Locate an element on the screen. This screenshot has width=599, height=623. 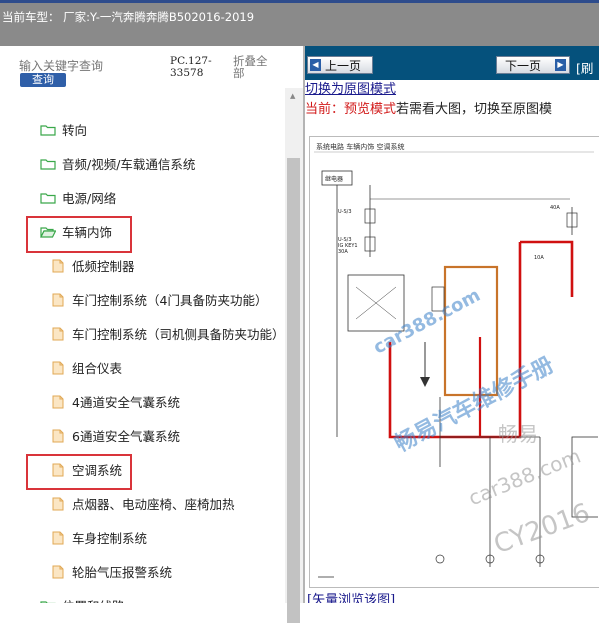
tree-item-label: 6通道安全气囊系统 is located at coordinates (126, 436).